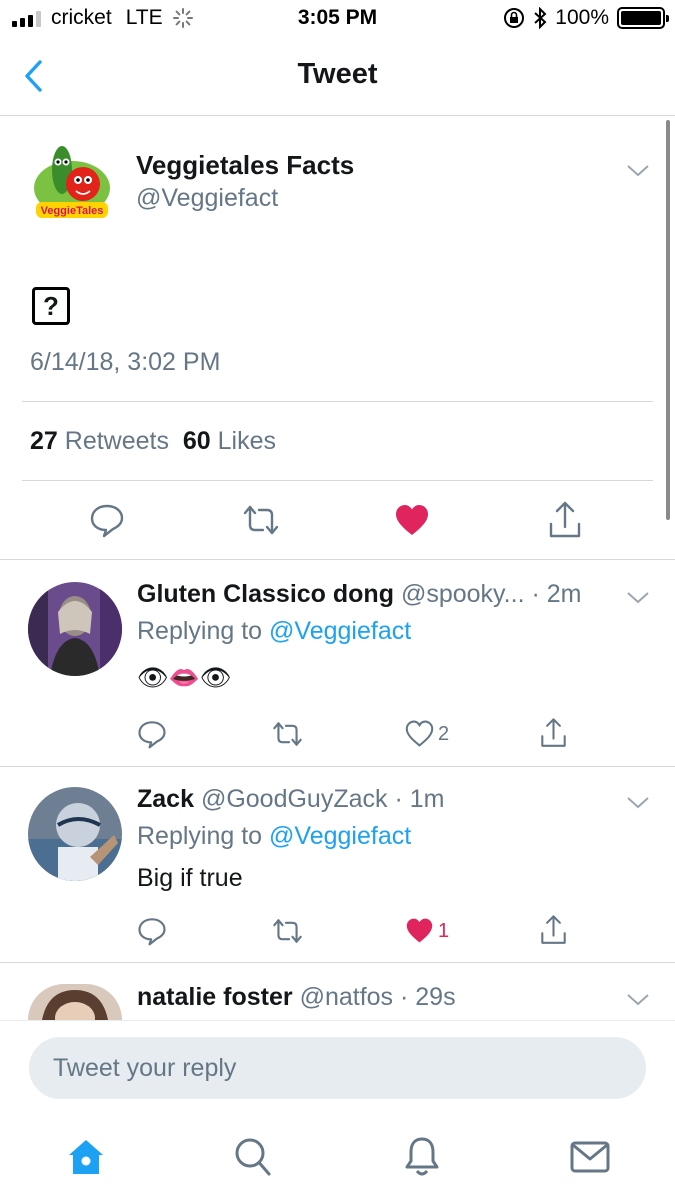 This screenshot has height=1200, width=675. I want to click on nav-bar: Tweet, so click(337, 77).